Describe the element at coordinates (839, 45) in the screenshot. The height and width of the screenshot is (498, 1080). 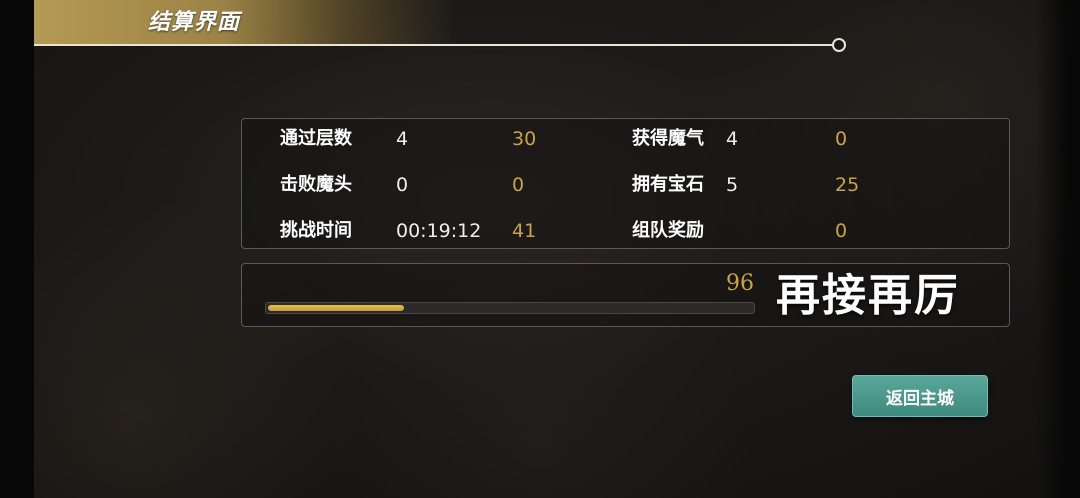
I see `title-divider-end-dot` at that location.